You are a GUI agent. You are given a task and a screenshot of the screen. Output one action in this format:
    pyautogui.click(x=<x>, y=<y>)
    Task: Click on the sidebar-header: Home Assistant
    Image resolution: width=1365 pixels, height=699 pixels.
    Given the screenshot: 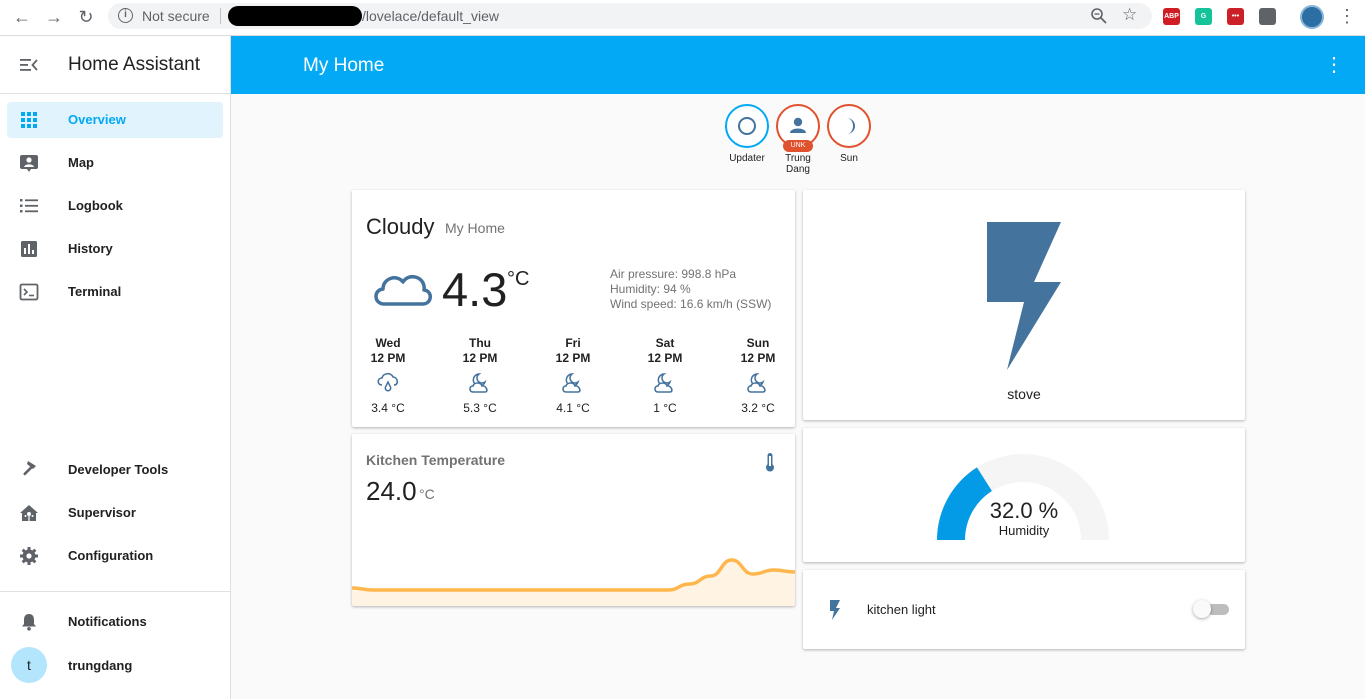 What is the action you would take?
    pyautogui.click(x=115, y=65)
    